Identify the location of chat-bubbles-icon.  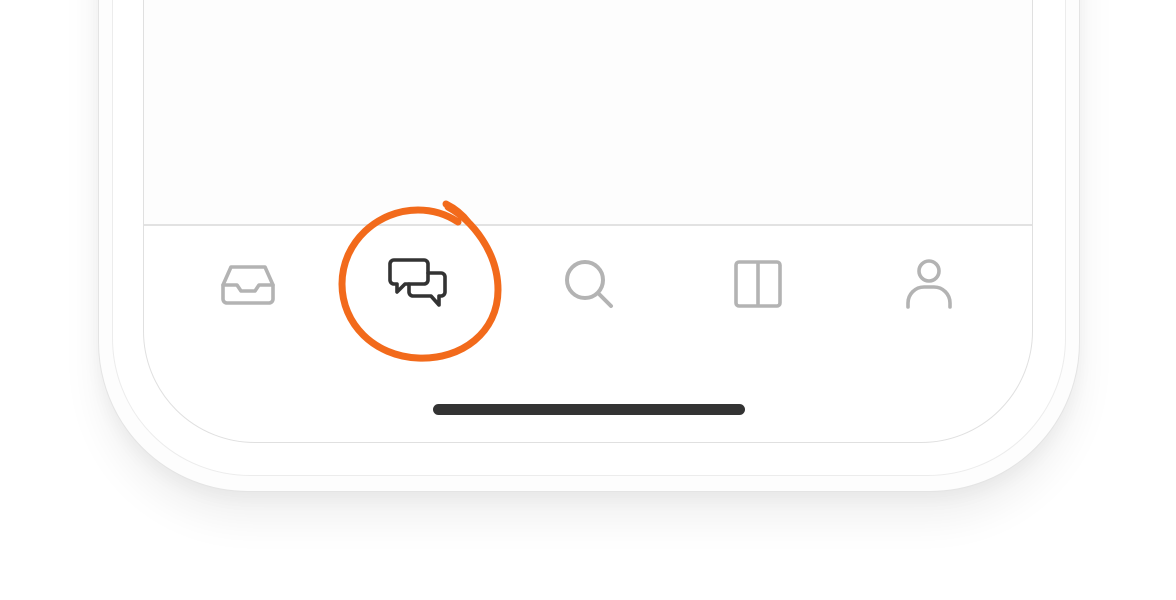
(417, 282).